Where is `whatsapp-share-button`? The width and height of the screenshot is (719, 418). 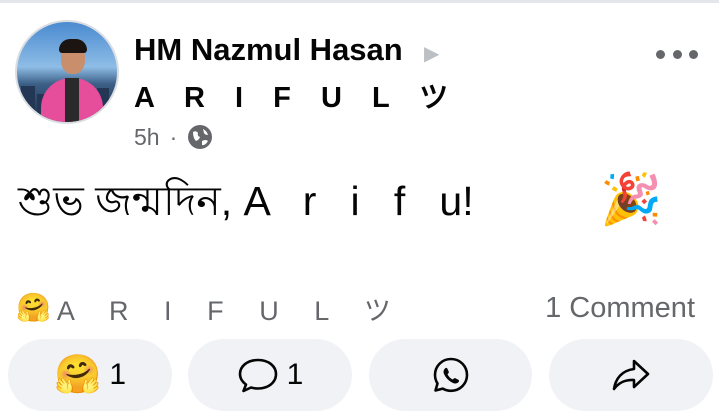 whatsapp-share-button is located at coordinates (450, 375).